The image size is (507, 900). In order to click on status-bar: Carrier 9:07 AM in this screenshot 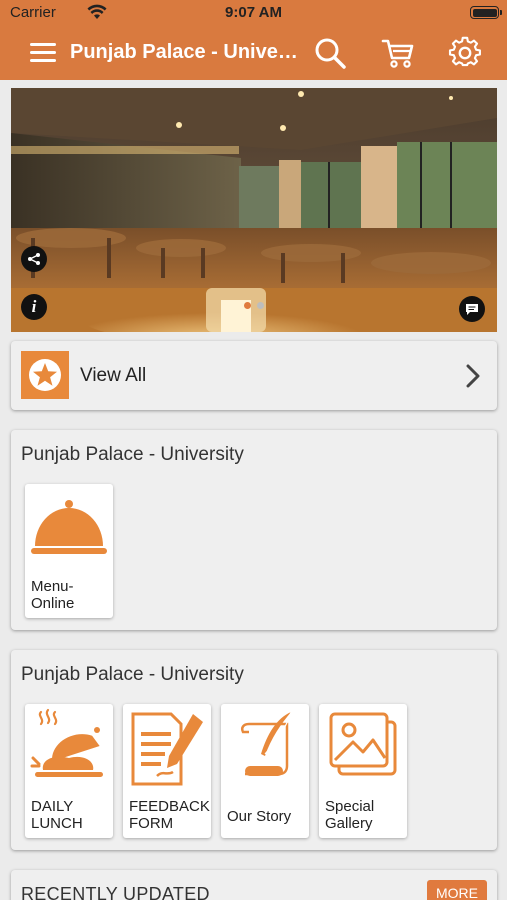, I will do `click(253, 13)`.